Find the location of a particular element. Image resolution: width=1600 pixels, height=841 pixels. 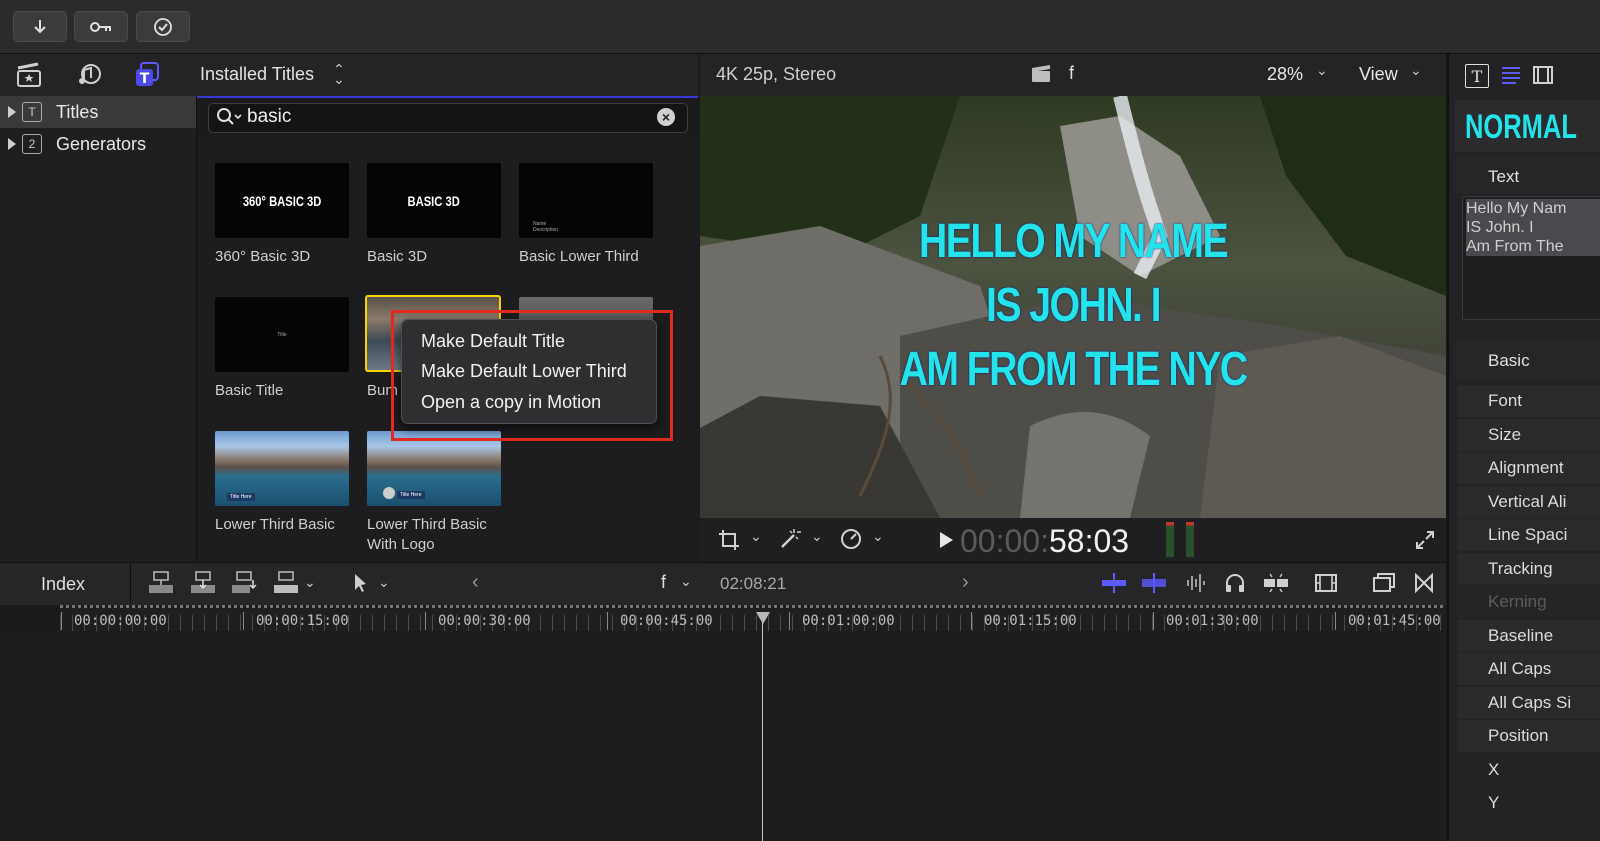

clip-appearance-icon is located at coordinates (1326, 585).